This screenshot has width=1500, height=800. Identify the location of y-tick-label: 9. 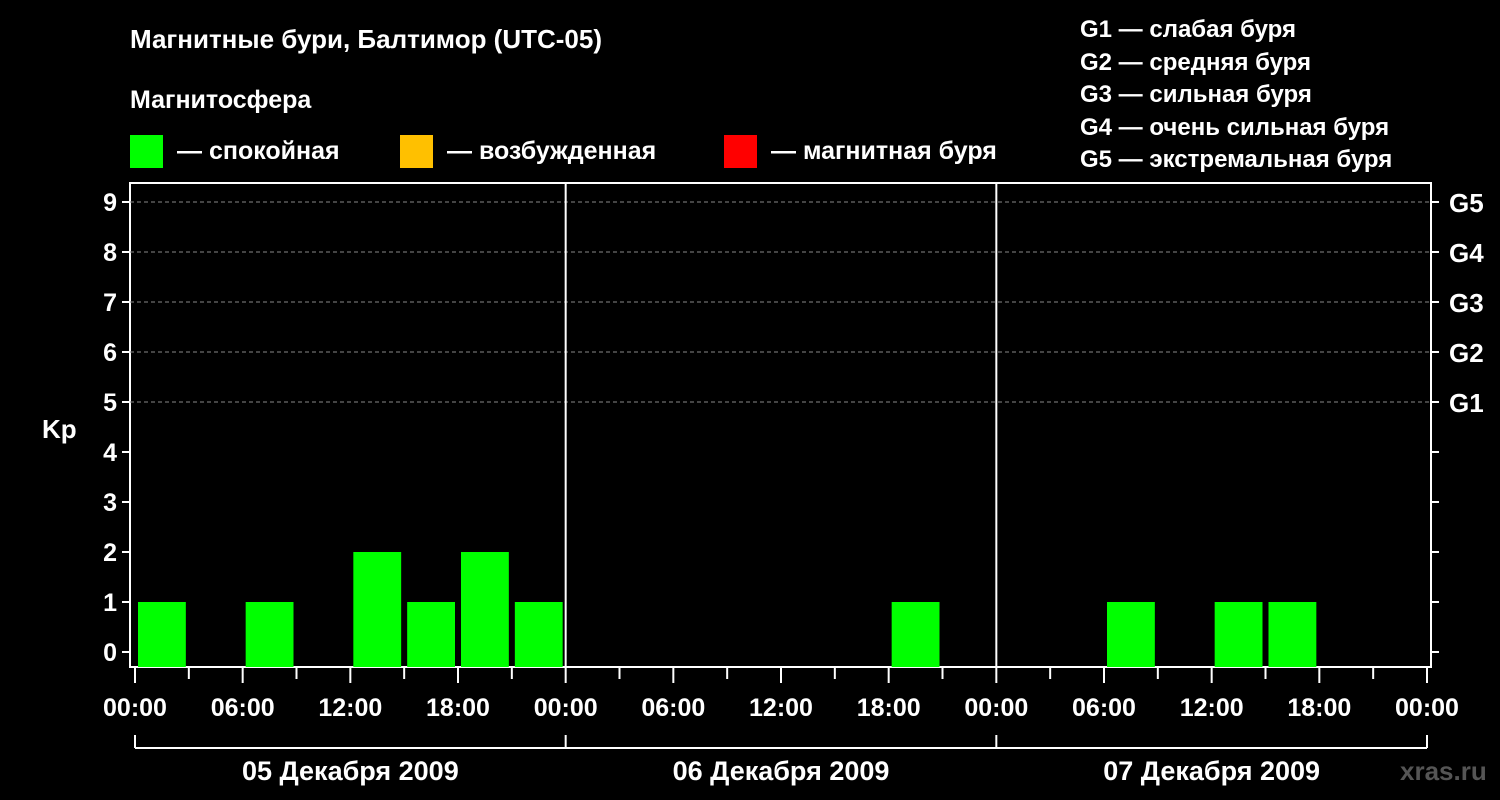
(110, 203).